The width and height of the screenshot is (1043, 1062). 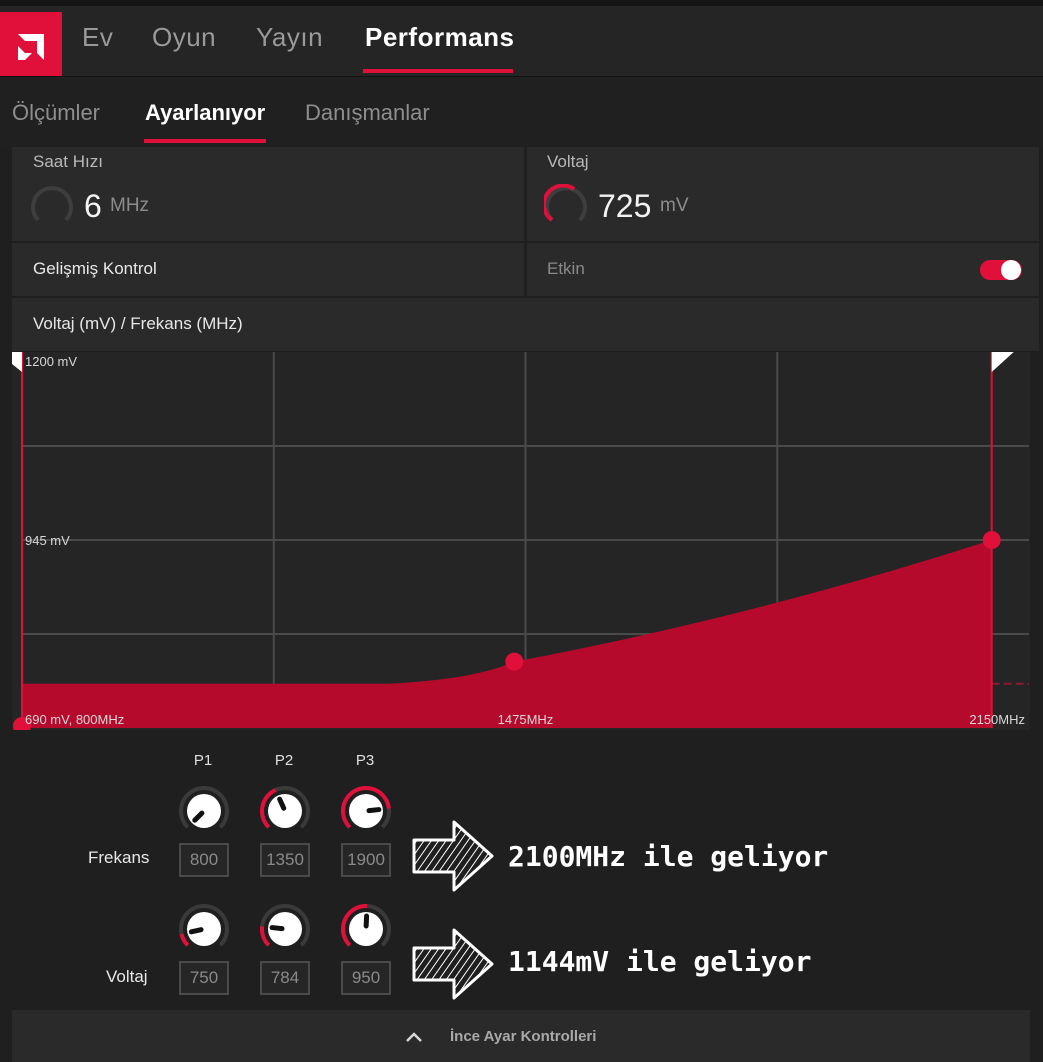 What do you see at coordinates (366, 860) in the screenshot?
I see `frequency-p3-input: 1900` at bounding box center [366, 860].